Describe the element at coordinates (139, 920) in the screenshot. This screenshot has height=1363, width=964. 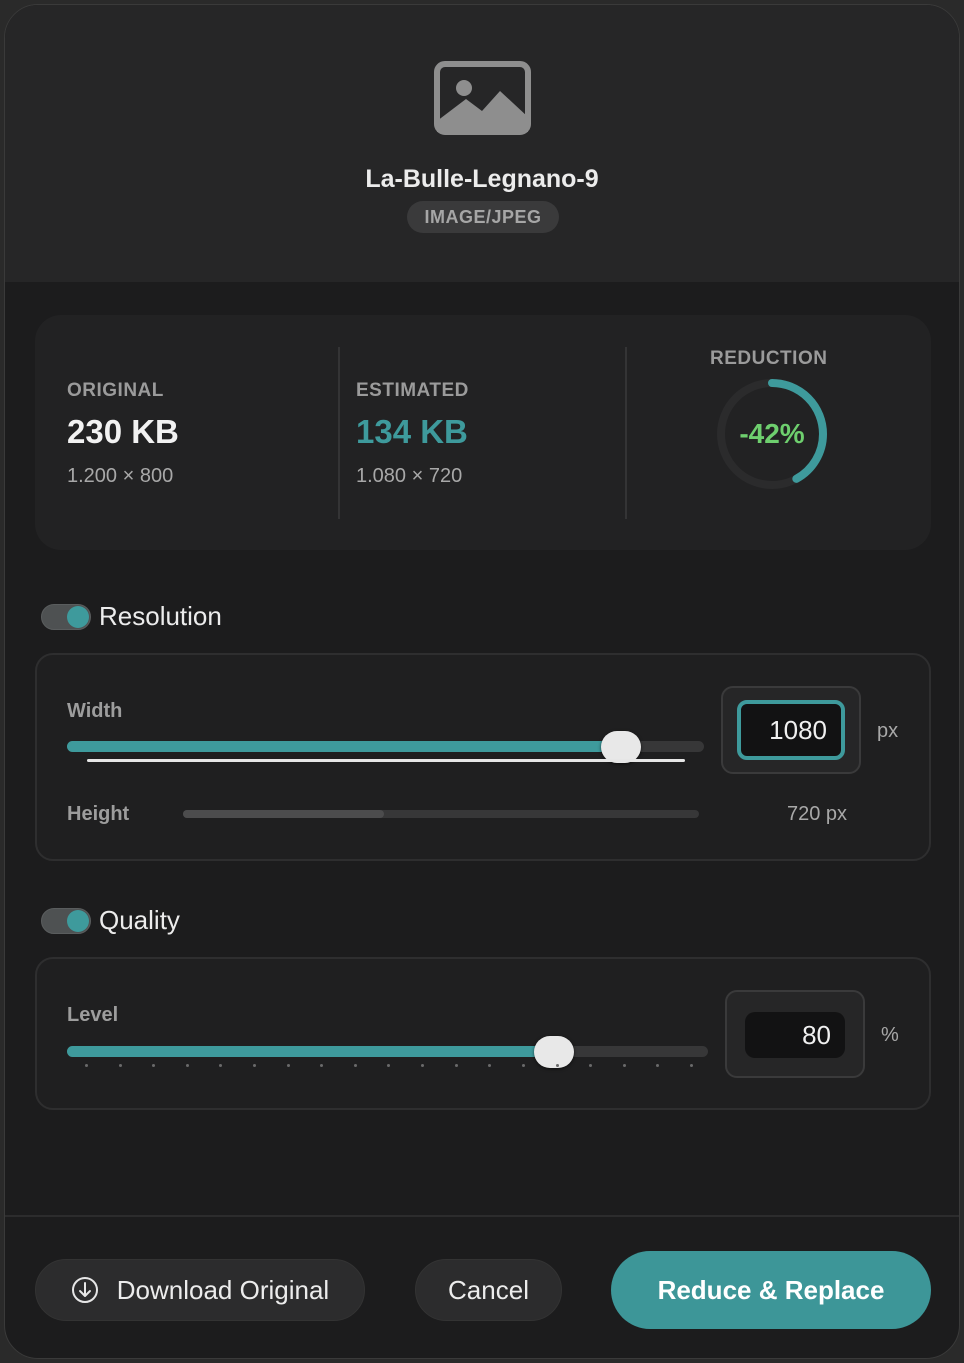
I see `quality-title: Quality` at that location.